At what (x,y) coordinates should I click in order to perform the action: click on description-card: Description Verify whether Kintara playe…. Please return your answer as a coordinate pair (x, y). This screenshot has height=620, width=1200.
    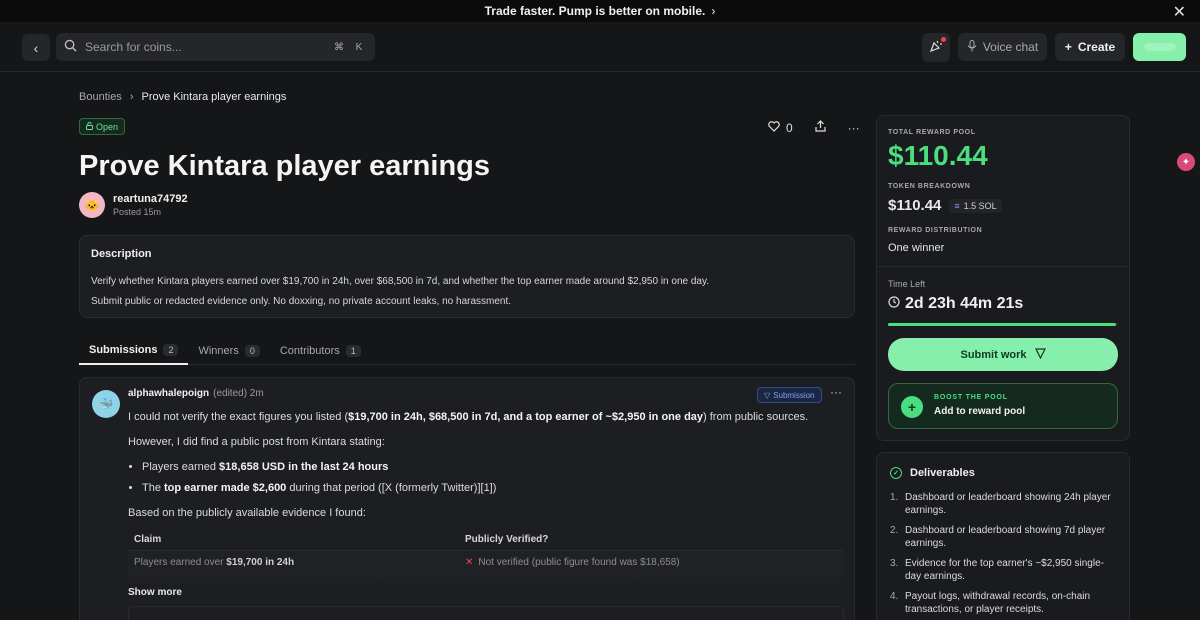
    Looking at the image, I should click on (467, 276).